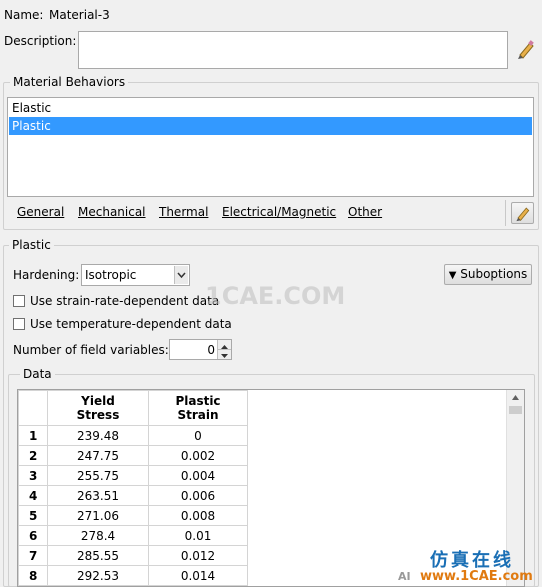 The width and height of the screenshot is (542, 587). Describe the element at coordinates (33, 408) in the screenshot. I see `row-header-corner` at that location.